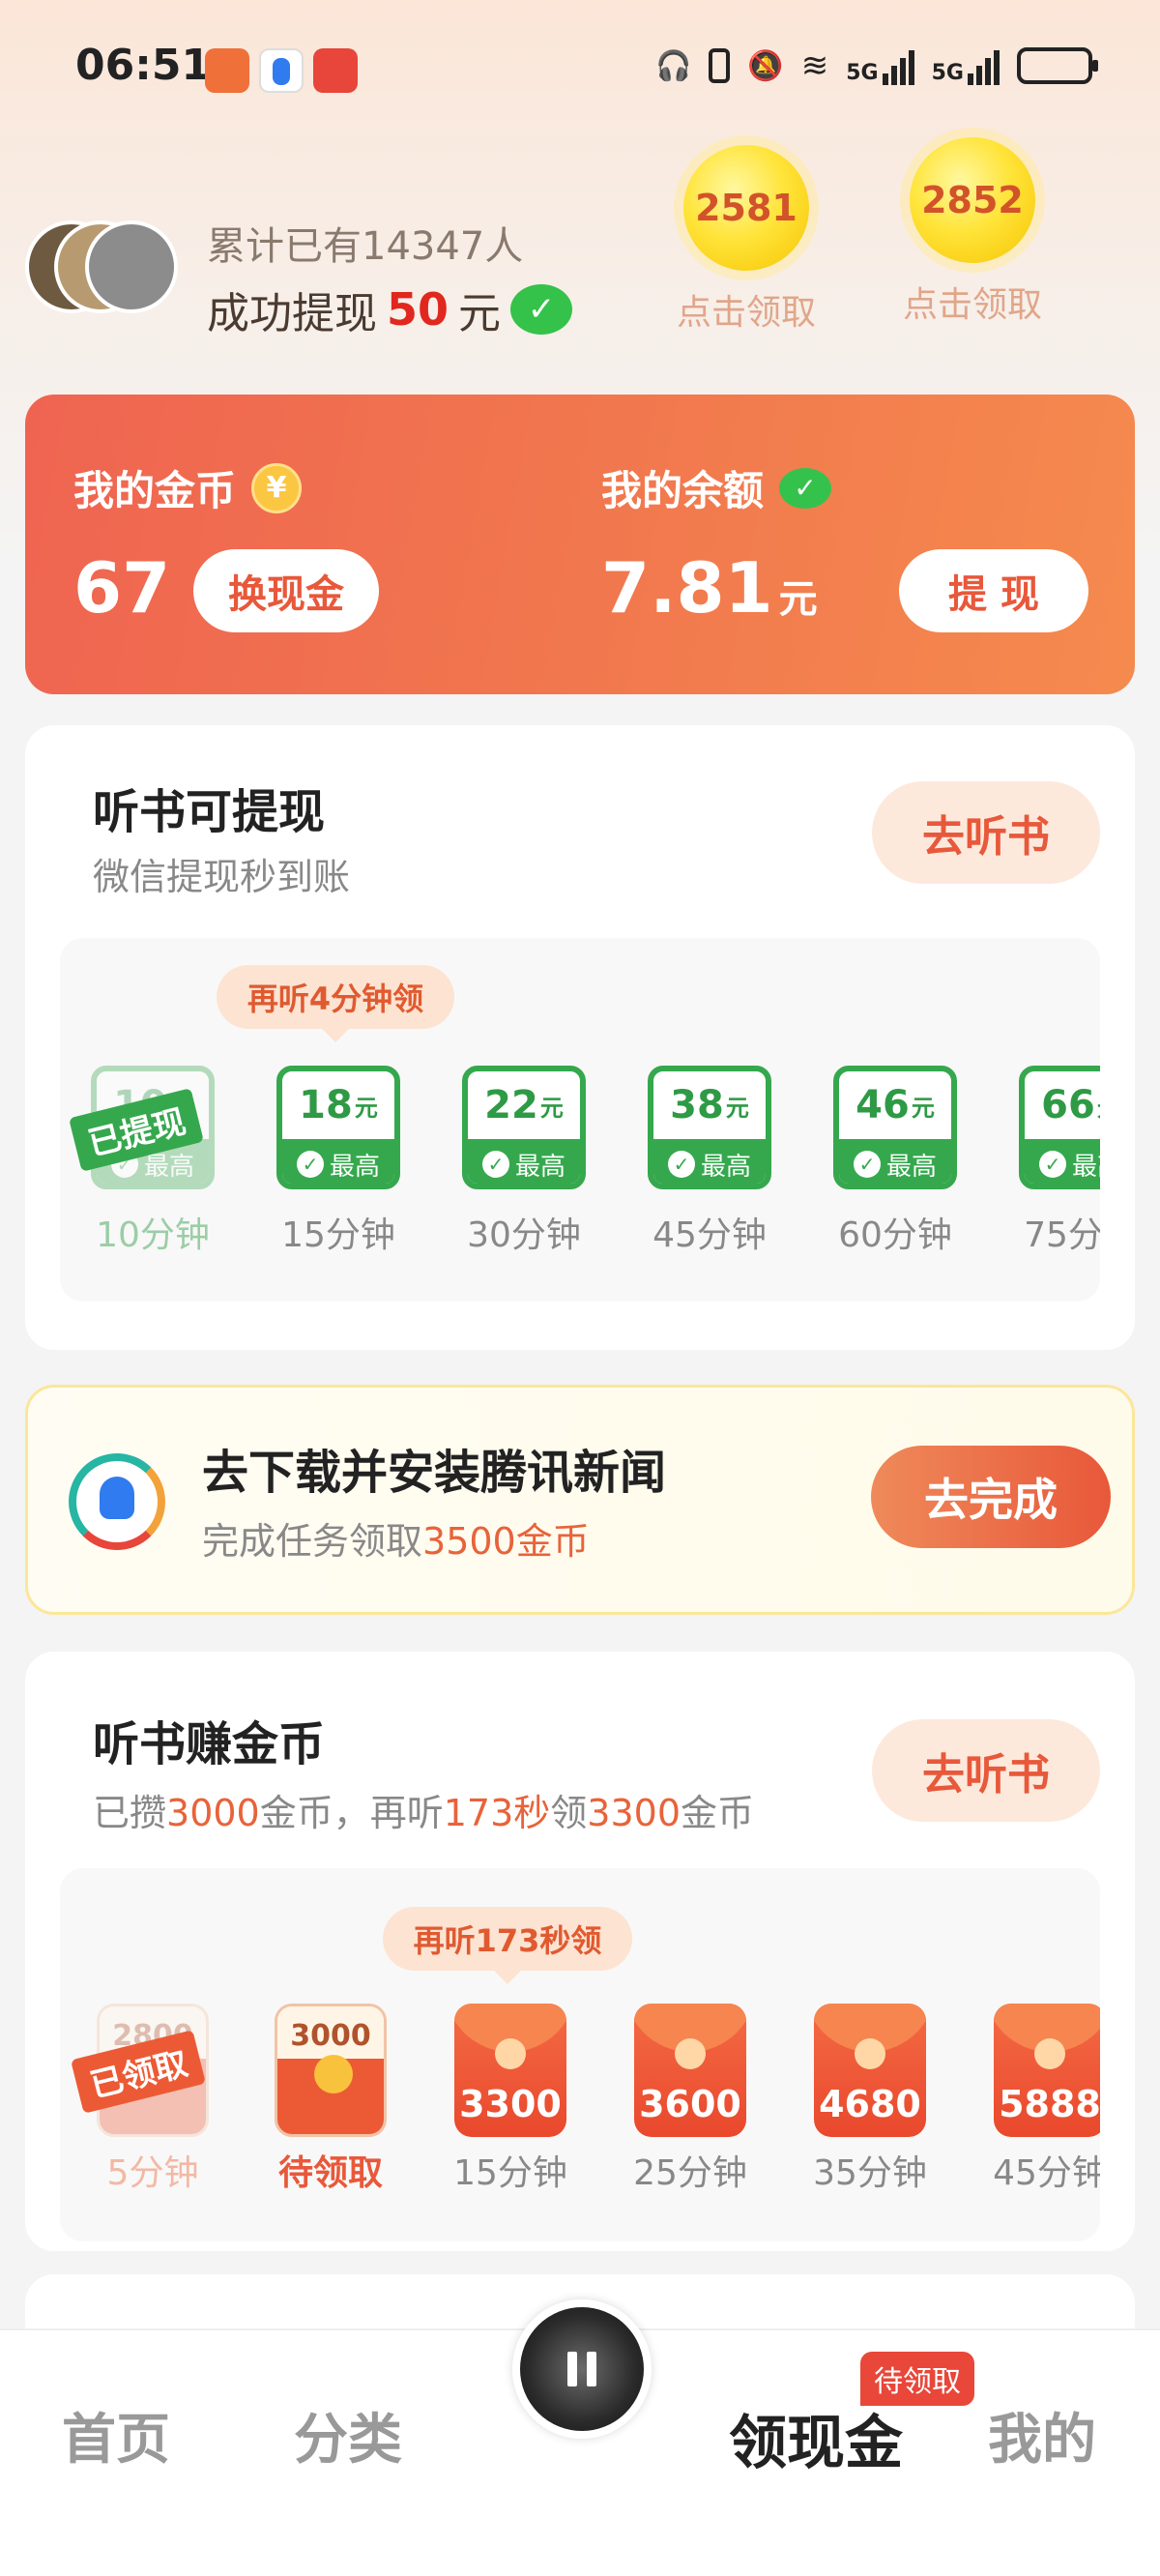  I want to click on card-subtitle: 已攒3000金币，再听173秒领3300金币, so click(424, 1813).